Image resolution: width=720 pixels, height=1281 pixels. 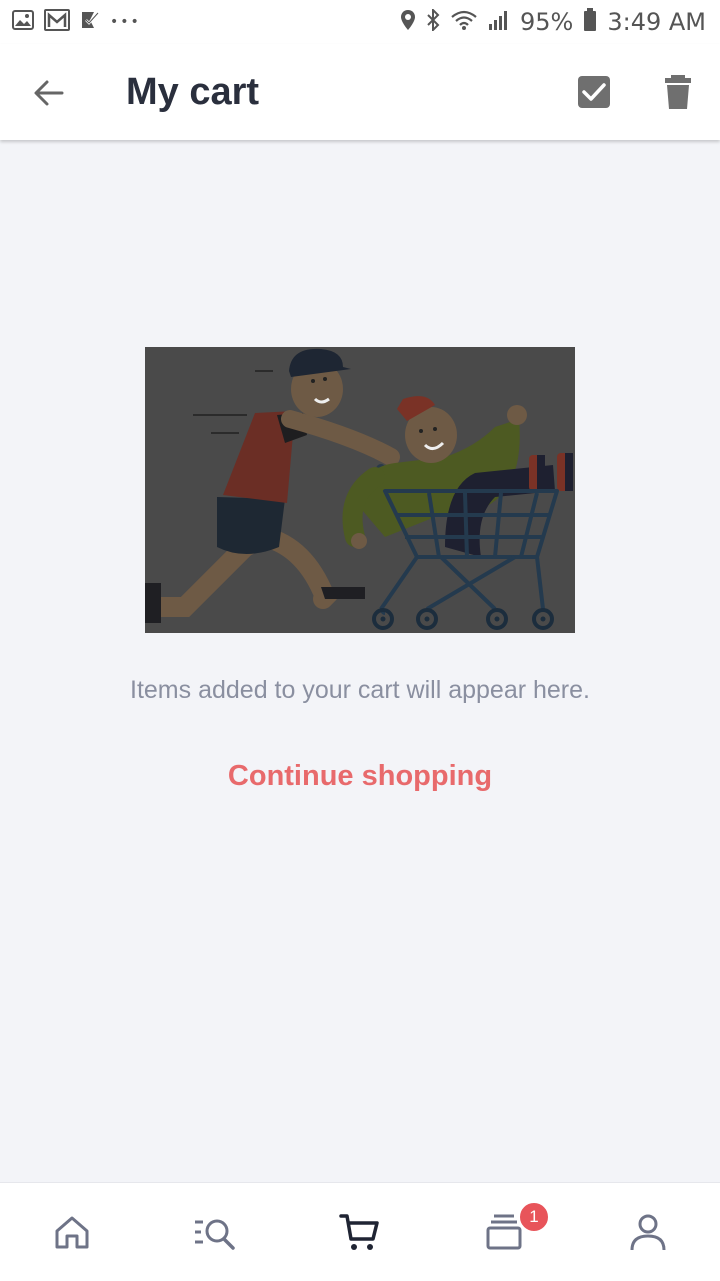 What do you see at coordinates (499, 22) in the screenshot?
I see `signal-icon` at bounding box center [499, 22].